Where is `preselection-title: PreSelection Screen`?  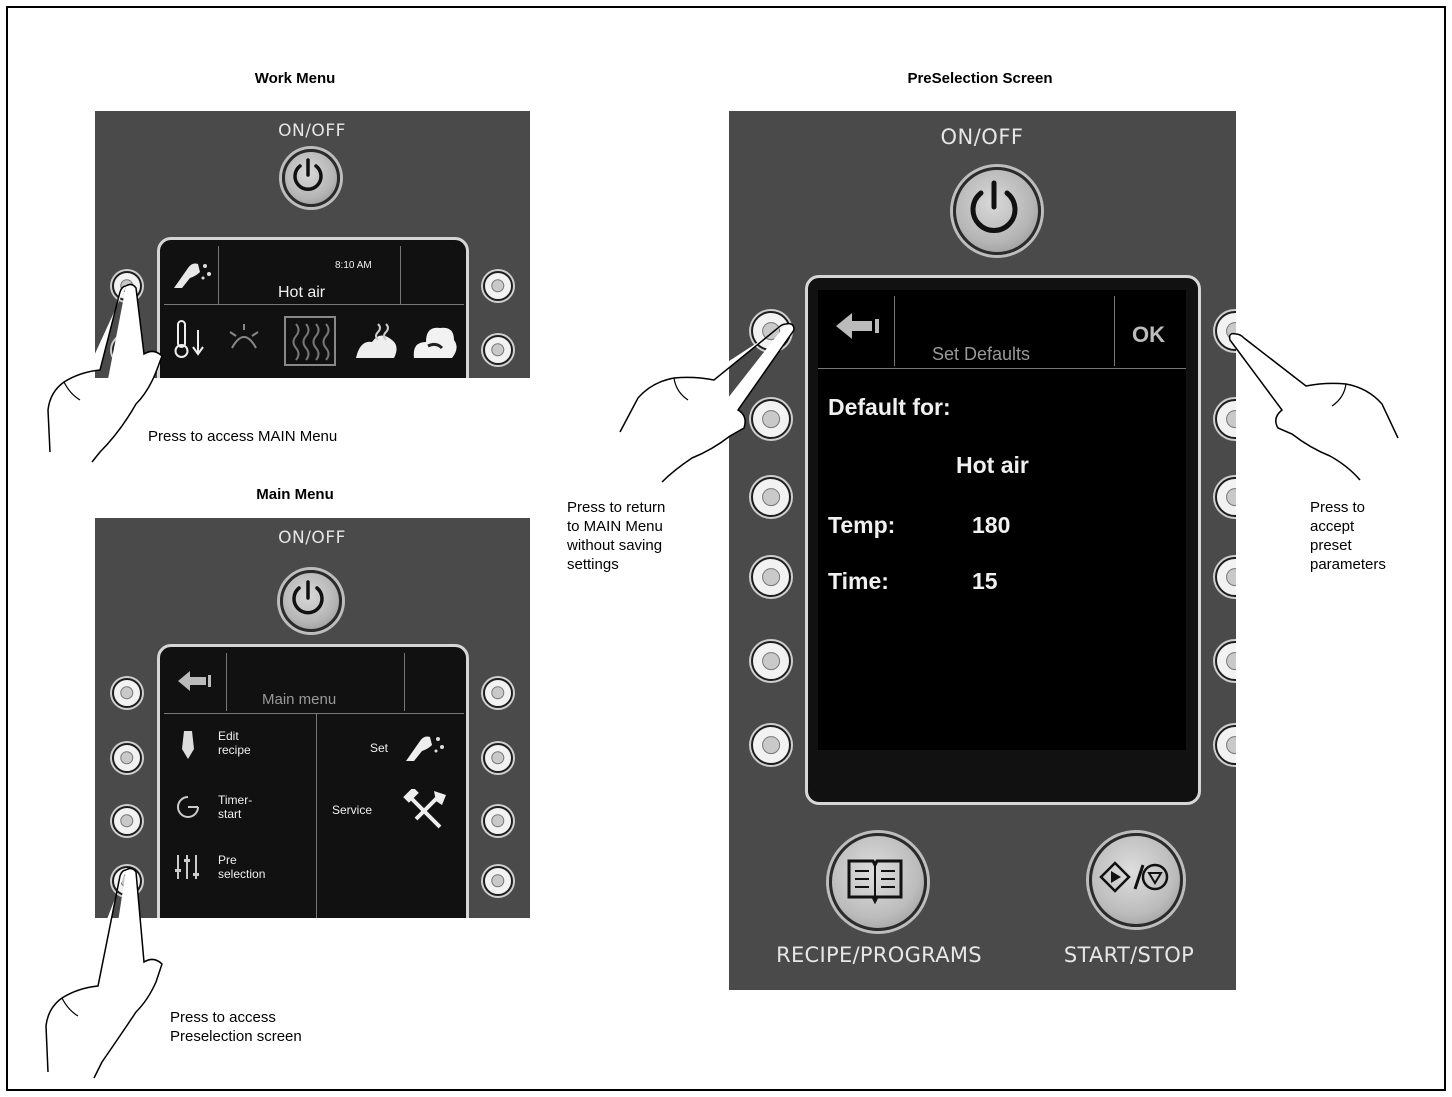
preselection-title: PreSelection Screen is located at coordinates (980, 78).